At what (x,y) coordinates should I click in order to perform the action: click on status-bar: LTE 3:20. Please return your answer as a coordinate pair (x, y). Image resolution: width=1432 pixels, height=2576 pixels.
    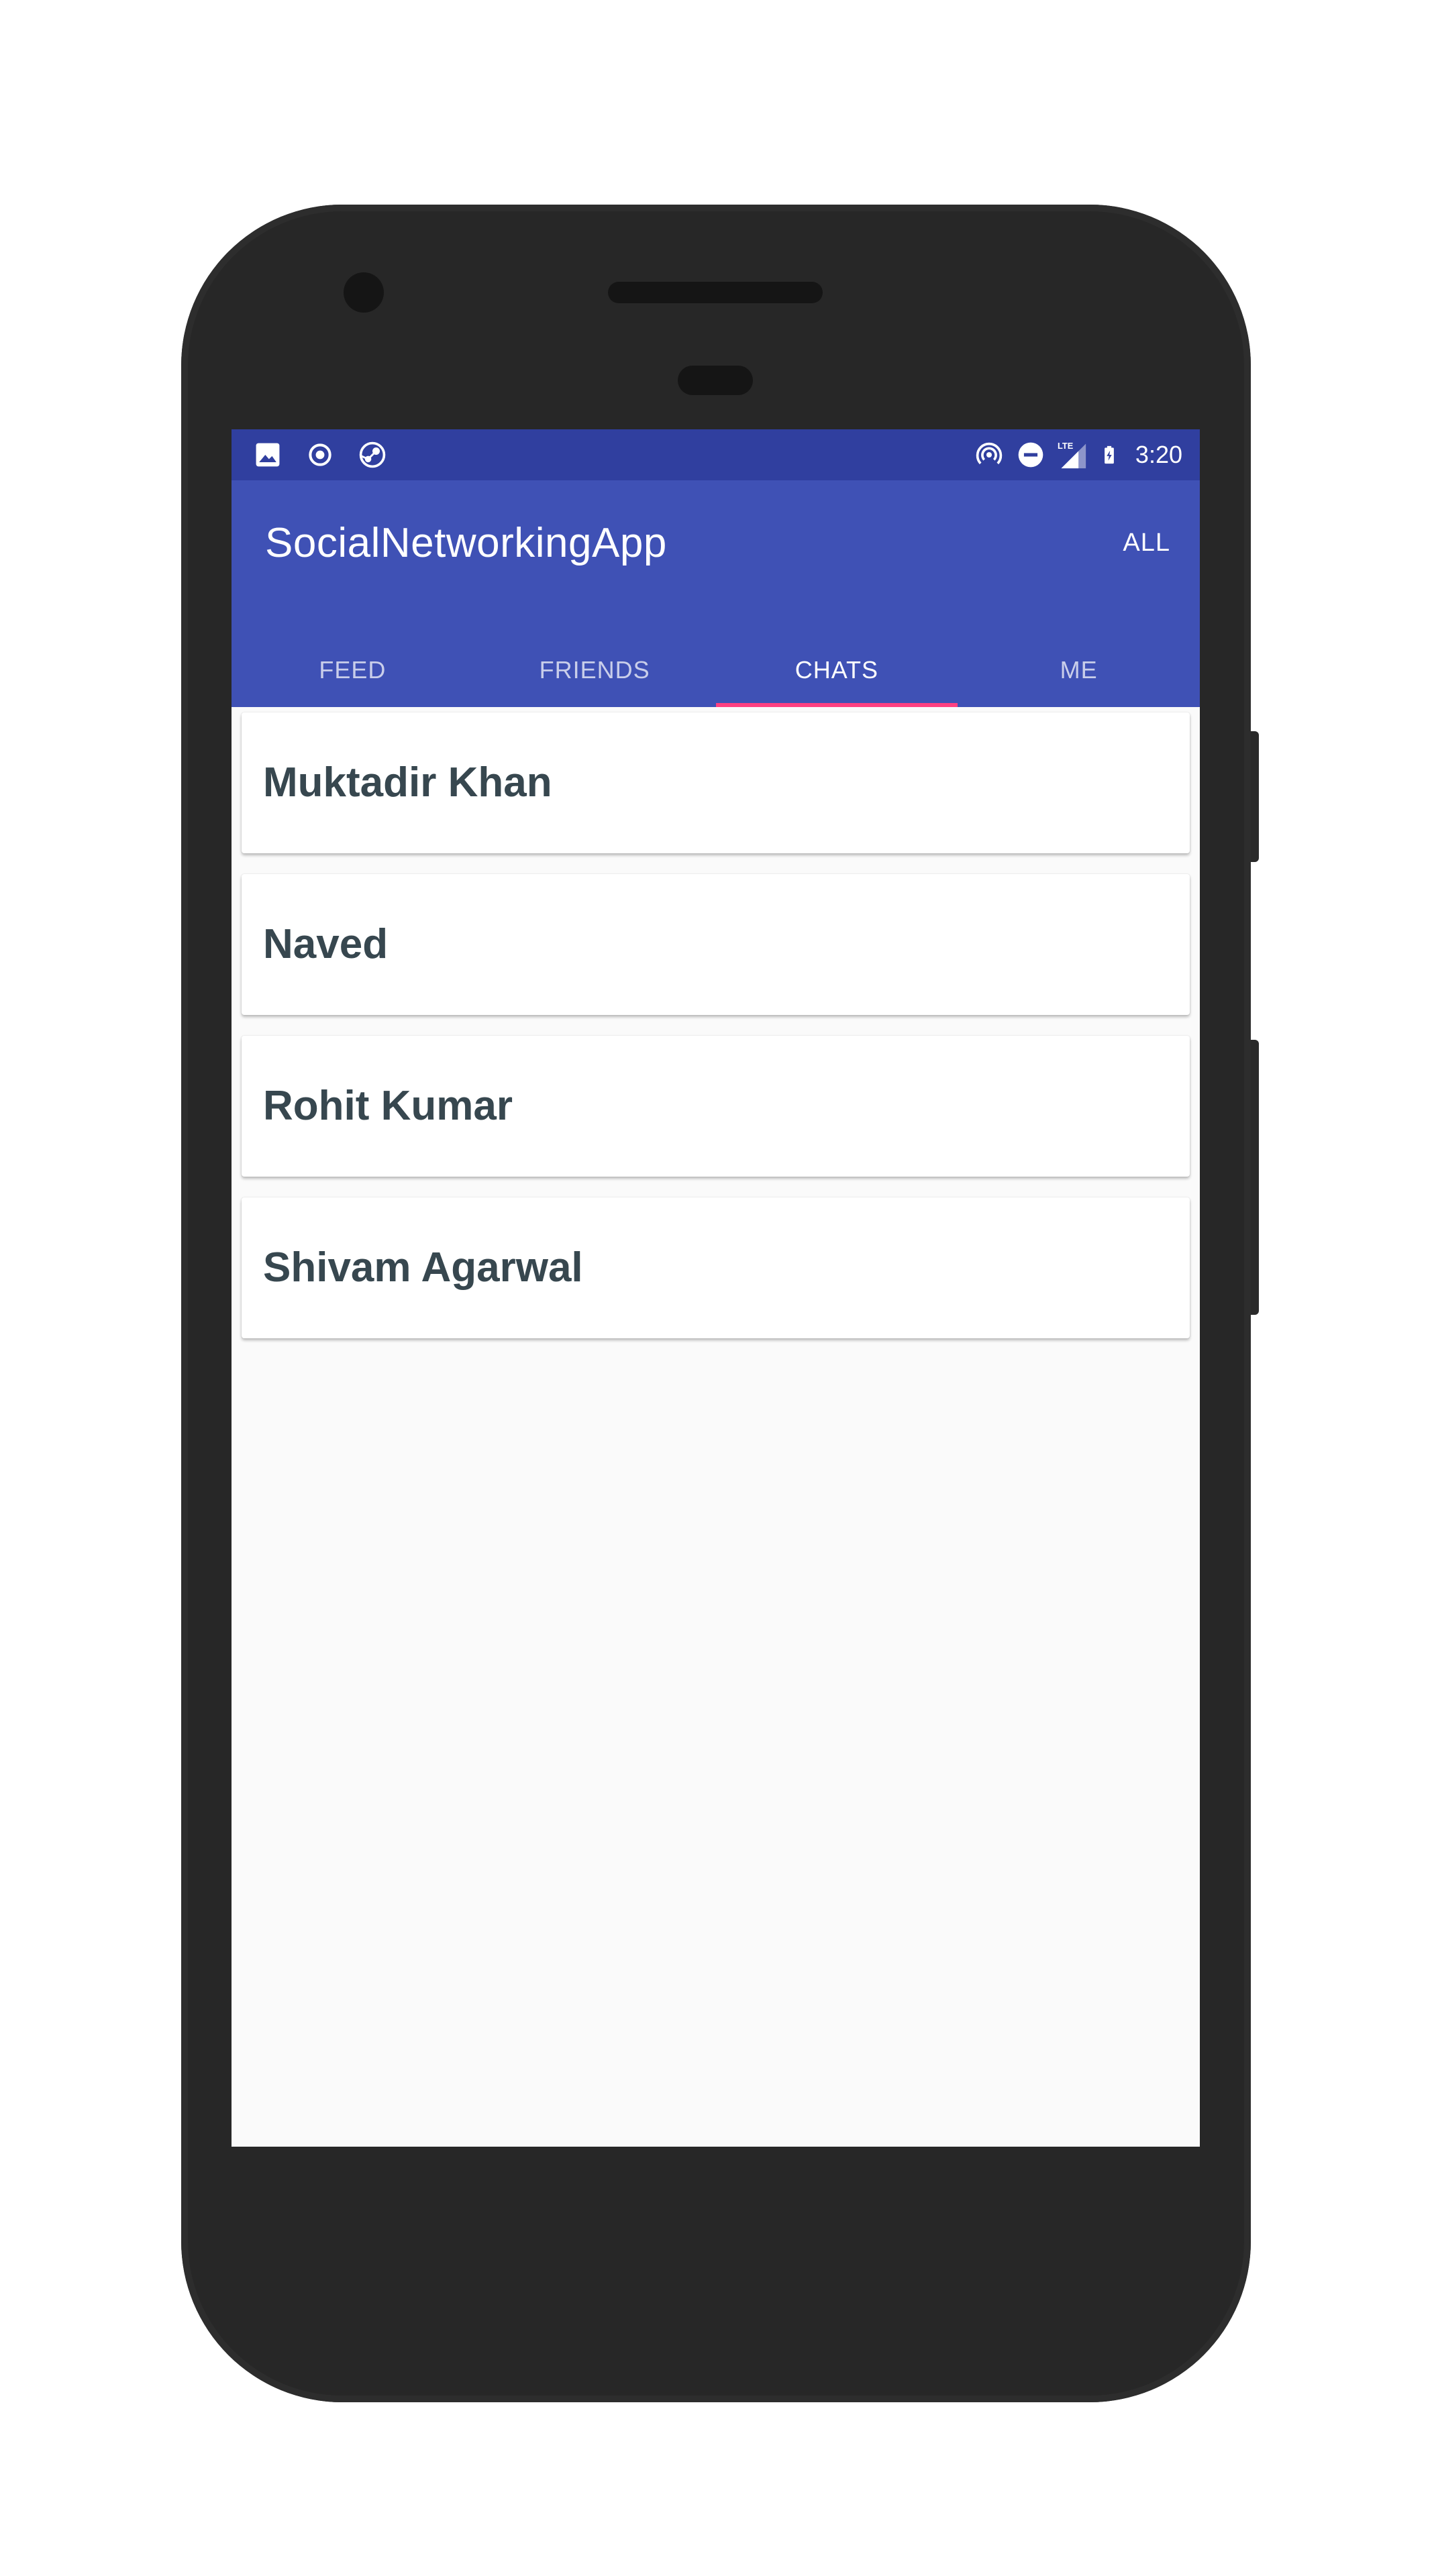
    Looking at the image, I should click on (716, 454).